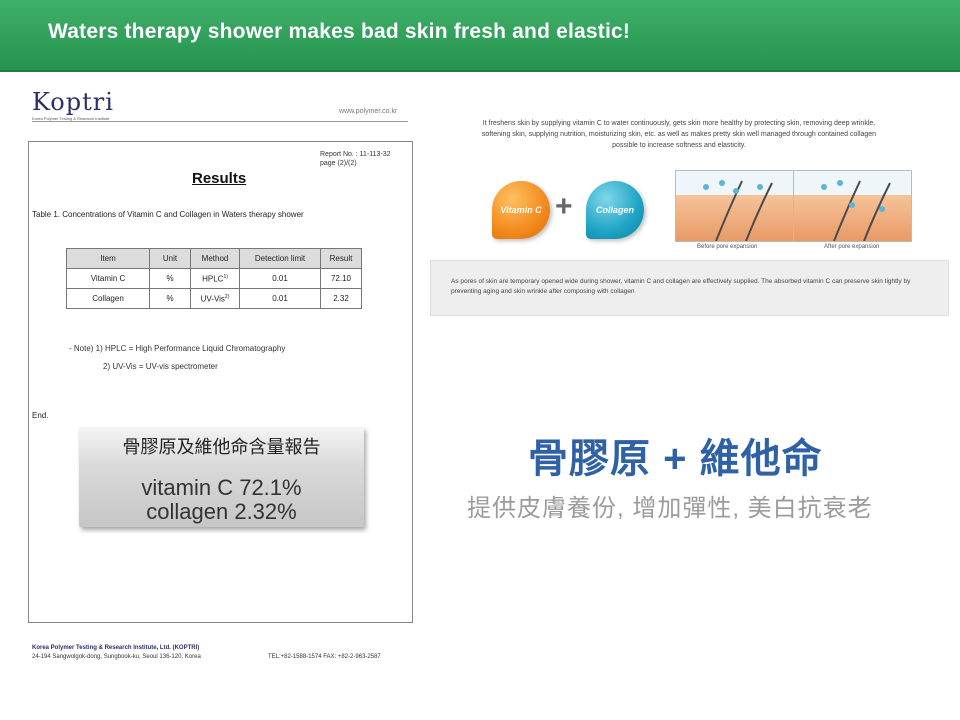 The height and width of the screenshot is (720, 960). Describe the element at coordinates (727, 247) in the screenshot. I see `caption-before: Before pore expansion` at that location.